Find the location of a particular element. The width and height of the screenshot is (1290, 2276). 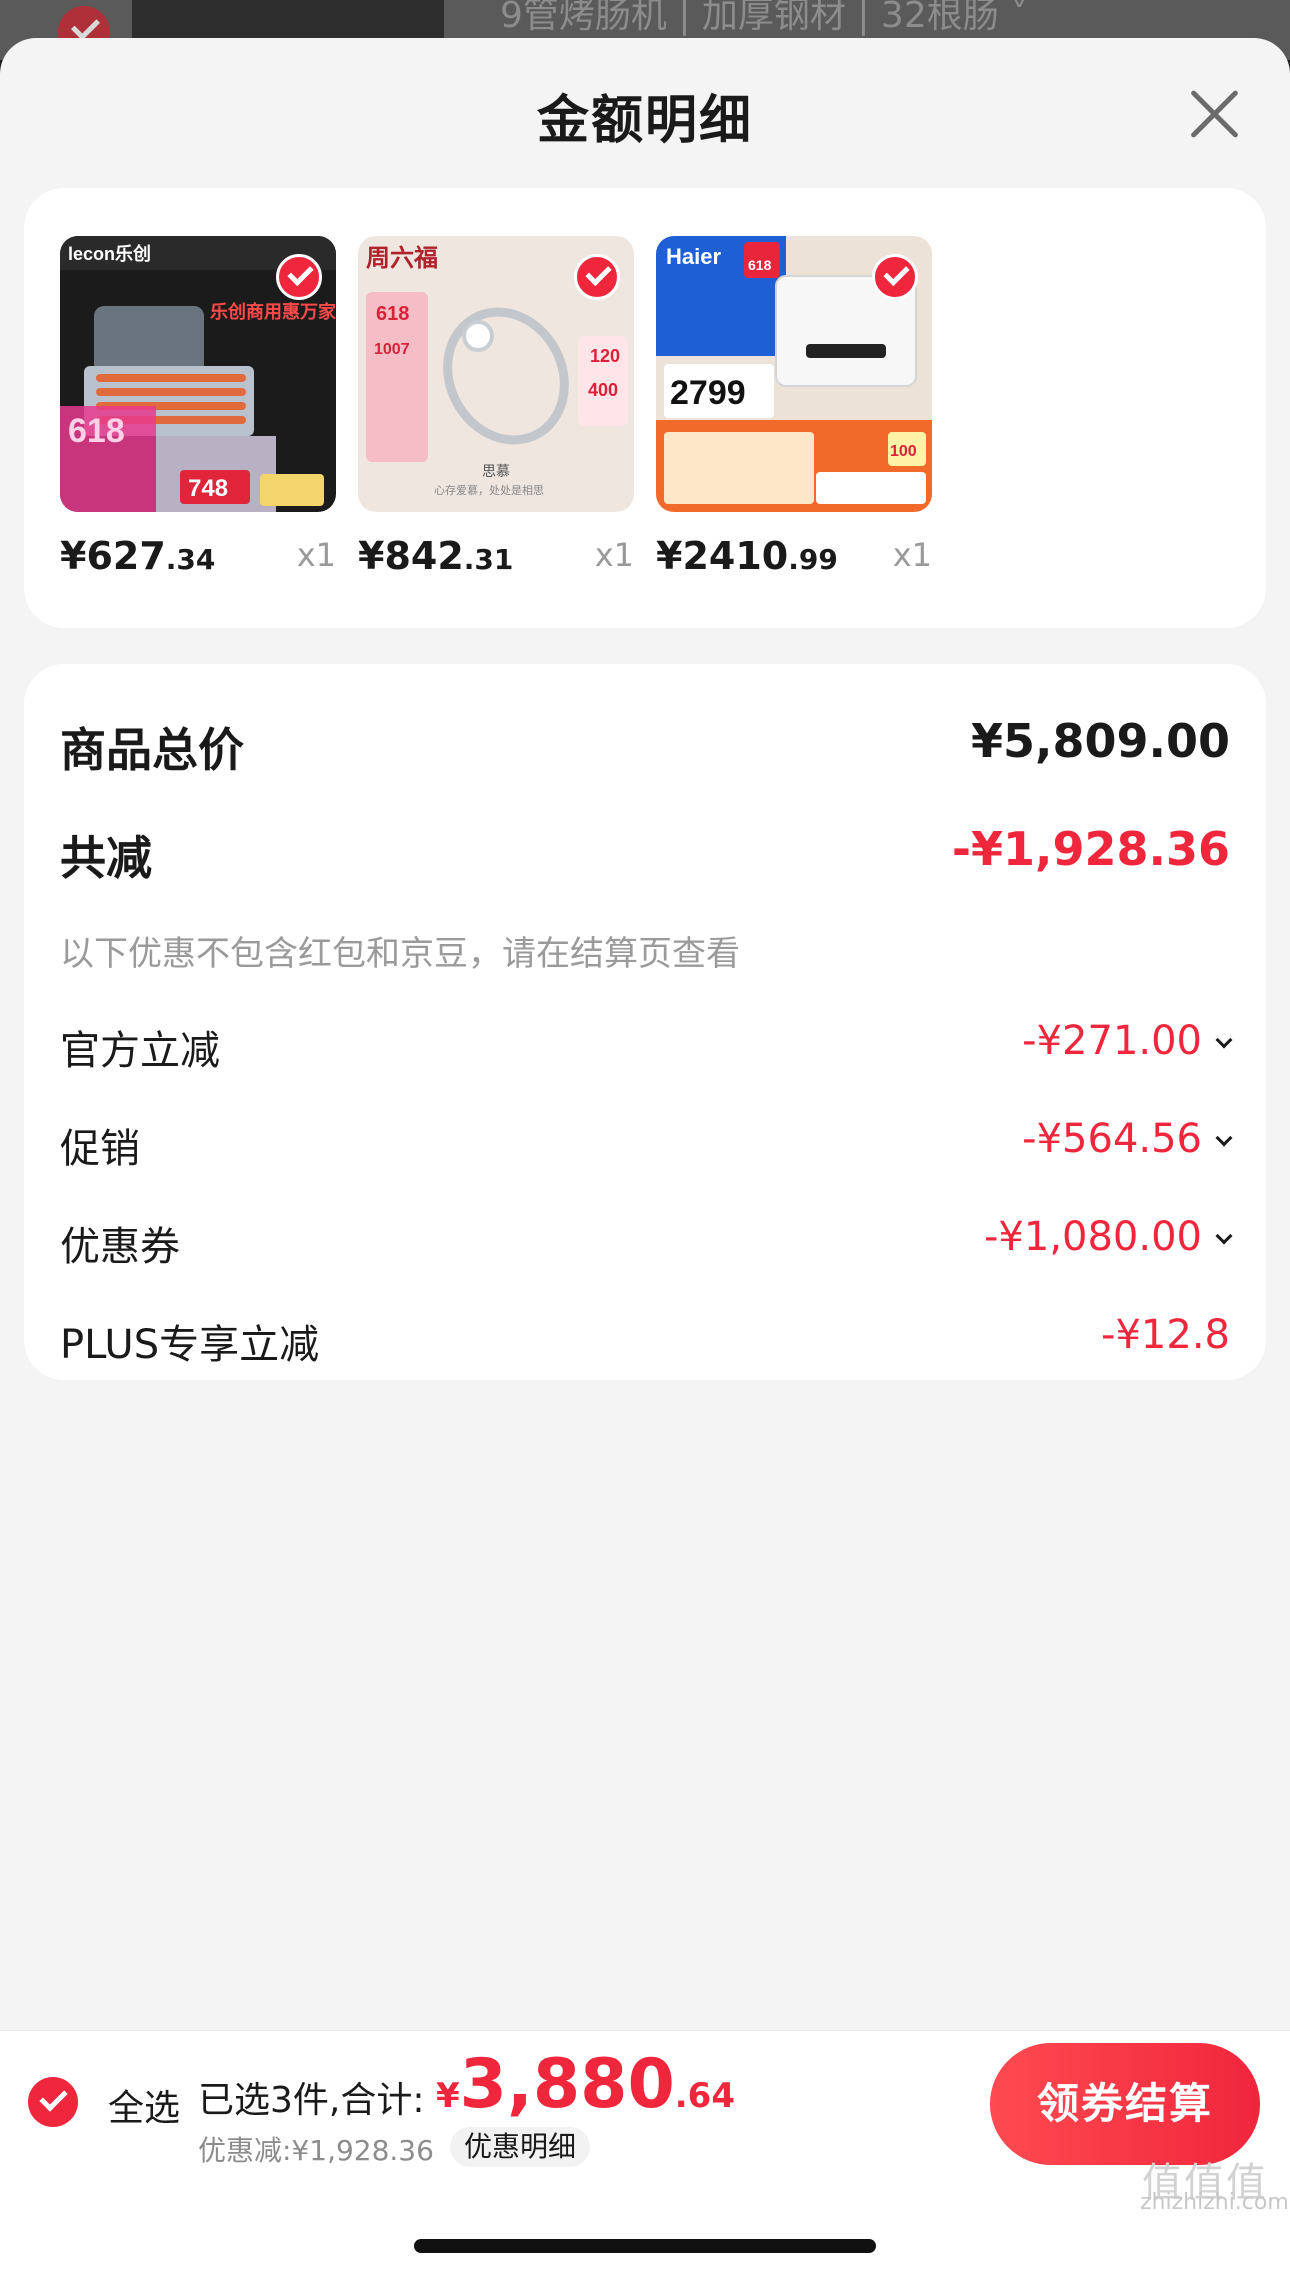

product-price: ¥842.31 is located at coordinates (436, 556).